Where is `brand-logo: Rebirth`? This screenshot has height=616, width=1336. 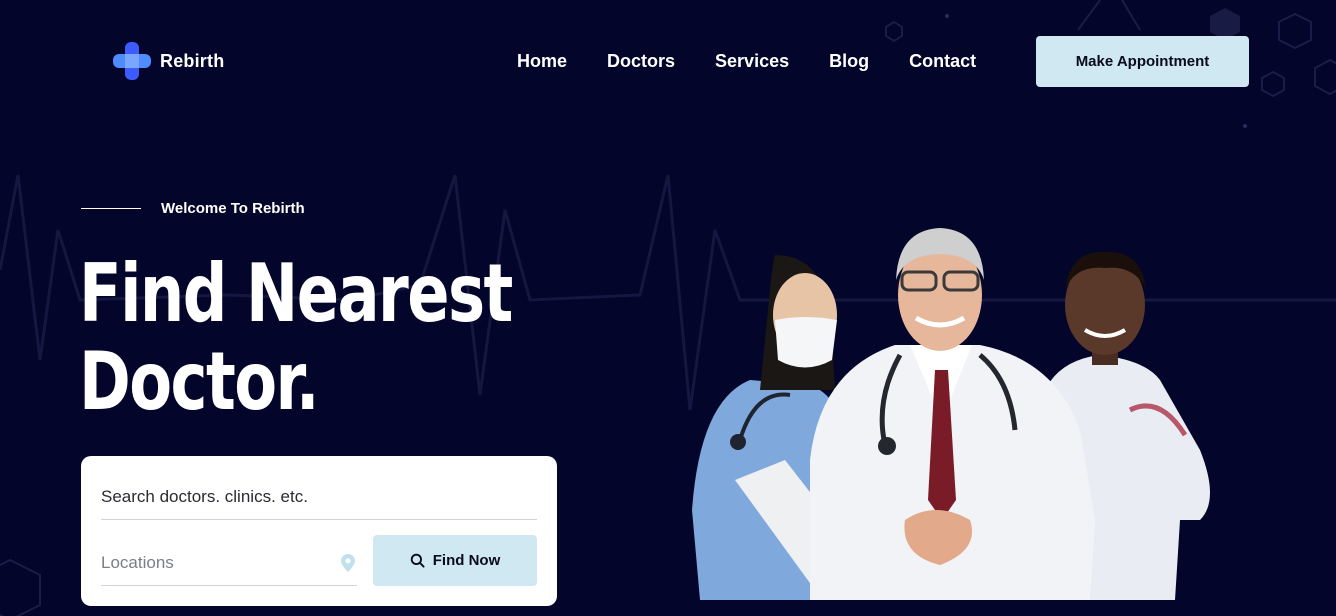
brand-logo: Rebirth is located at coordinates (168, 61).